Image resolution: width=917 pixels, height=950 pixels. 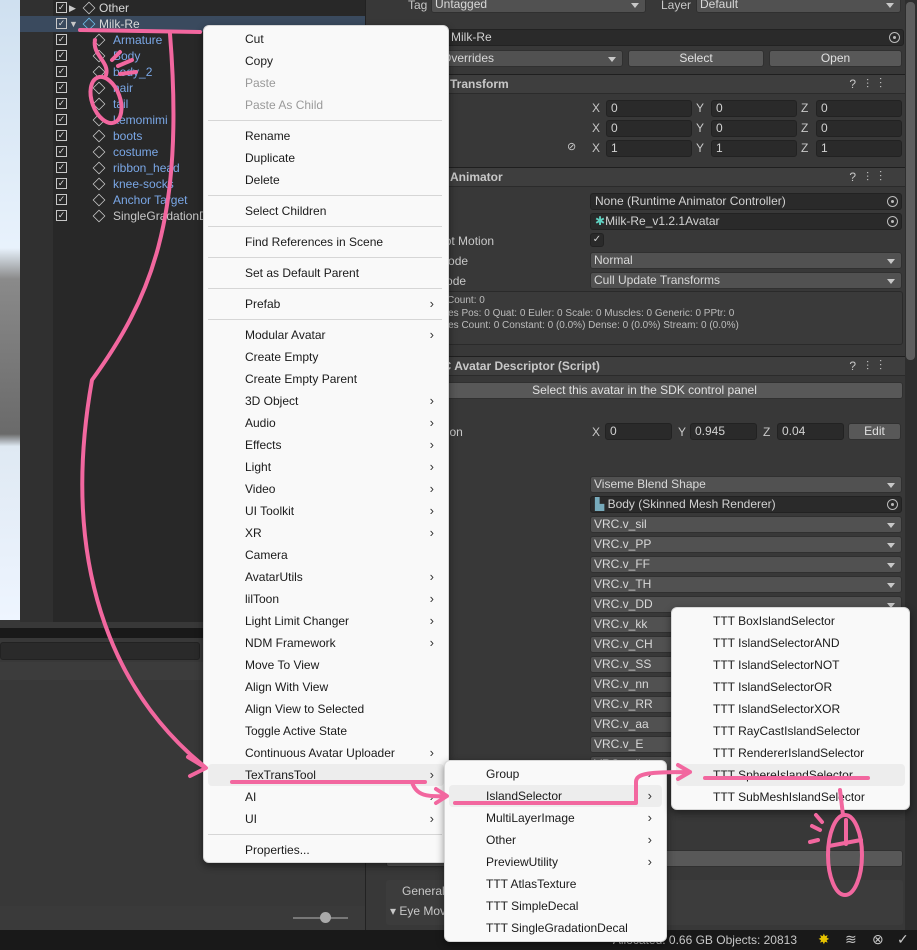 I want to click on avatar-field: ✱Milk-Re_v1.2.1Avatar, so click(x=746, y=221).